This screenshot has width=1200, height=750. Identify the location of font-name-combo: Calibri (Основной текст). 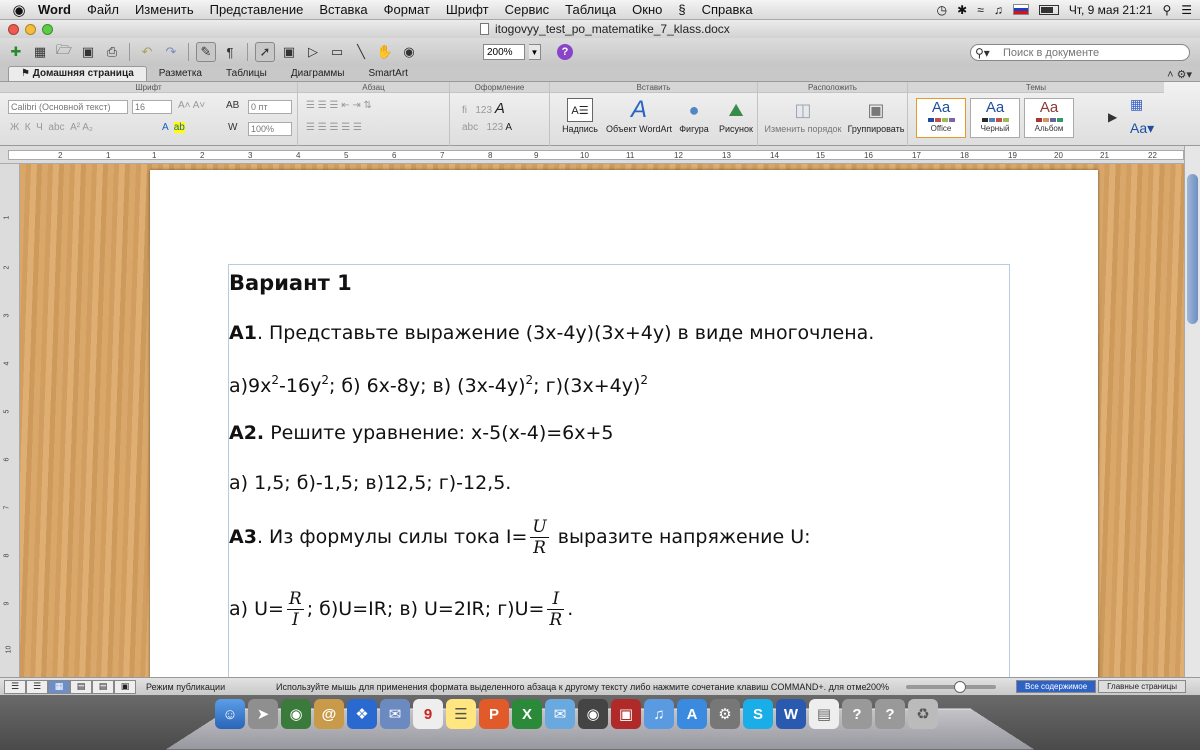
(68, 107).